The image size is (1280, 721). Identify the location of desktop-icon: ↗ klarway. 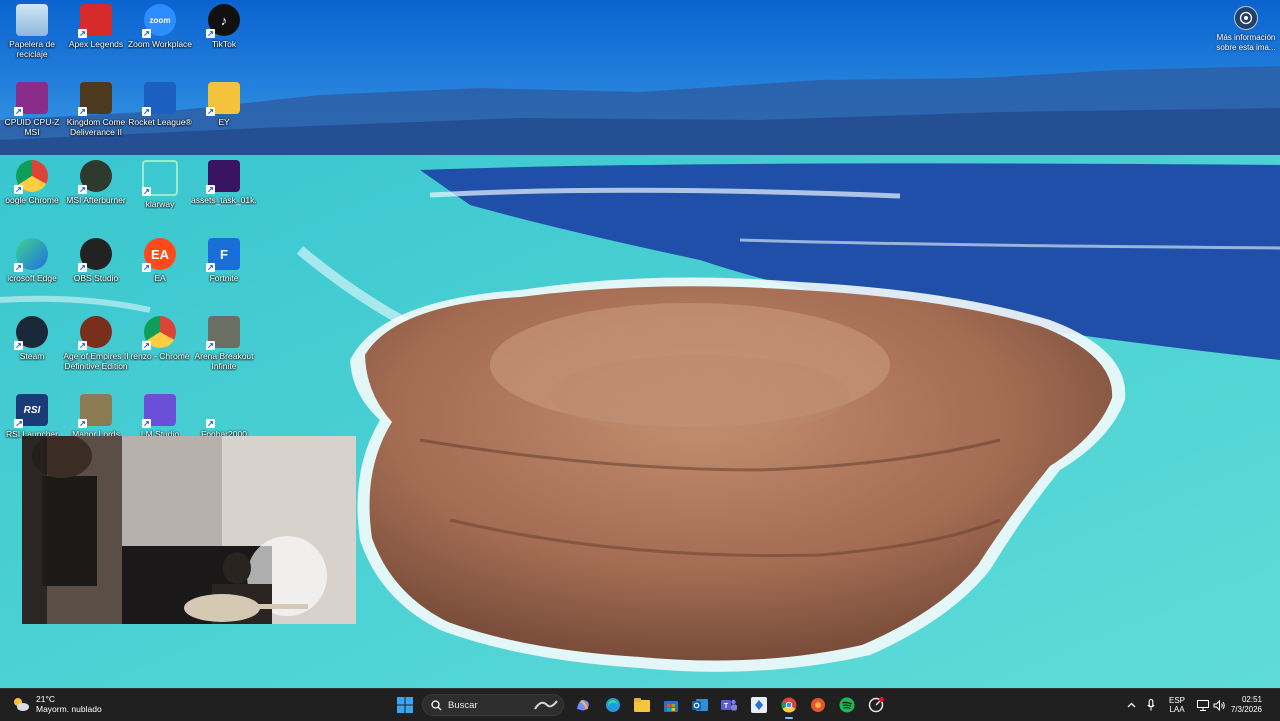
(160, 193).